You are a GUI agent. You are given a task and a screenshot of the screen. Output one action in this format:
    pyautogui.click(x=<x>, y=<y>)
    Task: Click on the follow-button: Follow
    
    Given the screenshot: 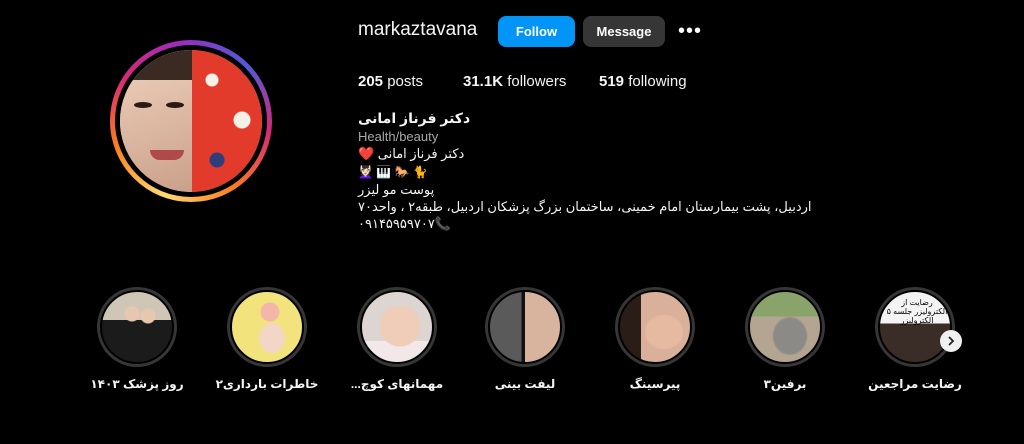 What is the action you would take?
    pyautogui.click(x=536, y=31)
    